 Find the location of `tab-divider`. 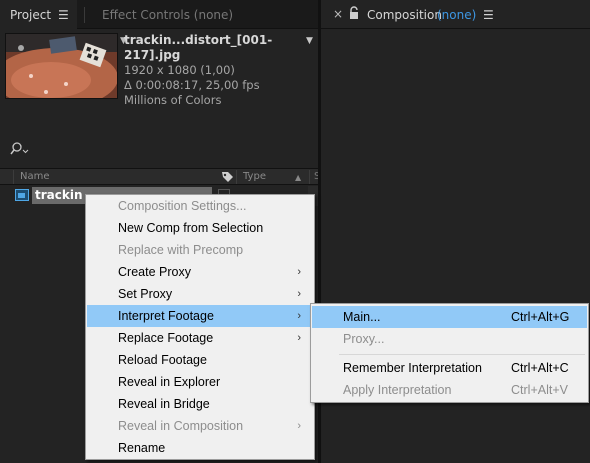

tab-divider is located at coordinates (84, 15).